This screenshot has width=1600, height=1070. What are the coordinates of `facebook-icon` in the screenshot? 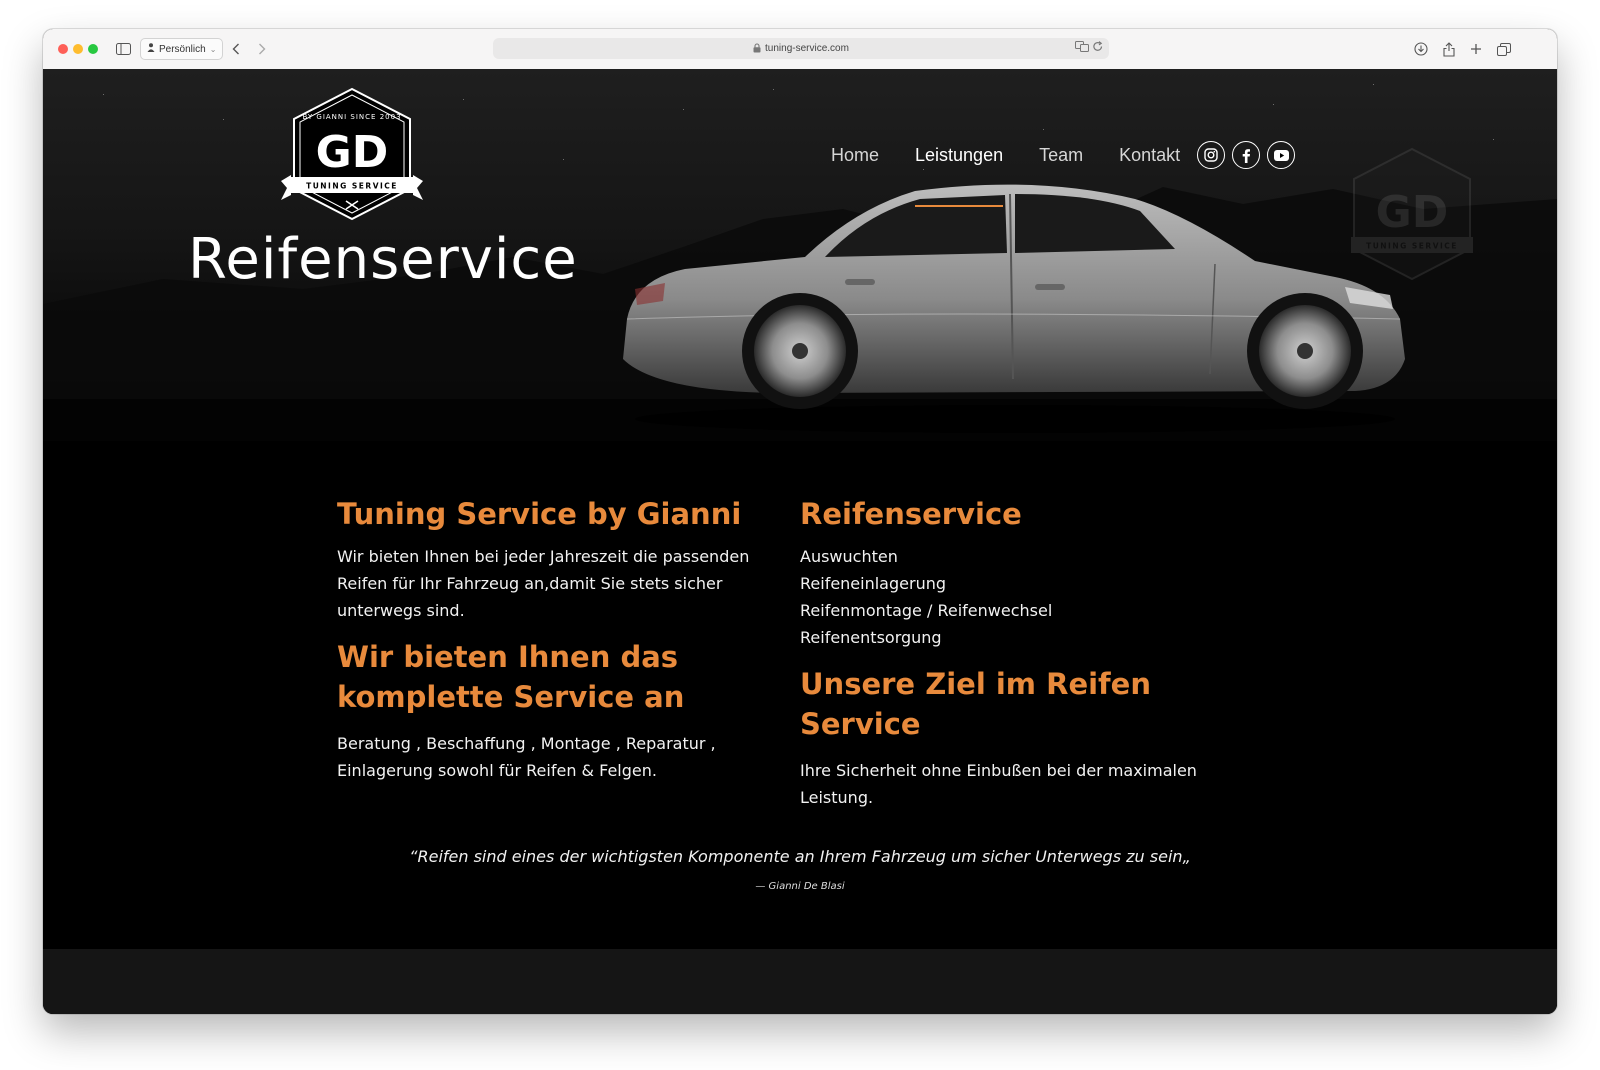 It's located at (1246, 155).